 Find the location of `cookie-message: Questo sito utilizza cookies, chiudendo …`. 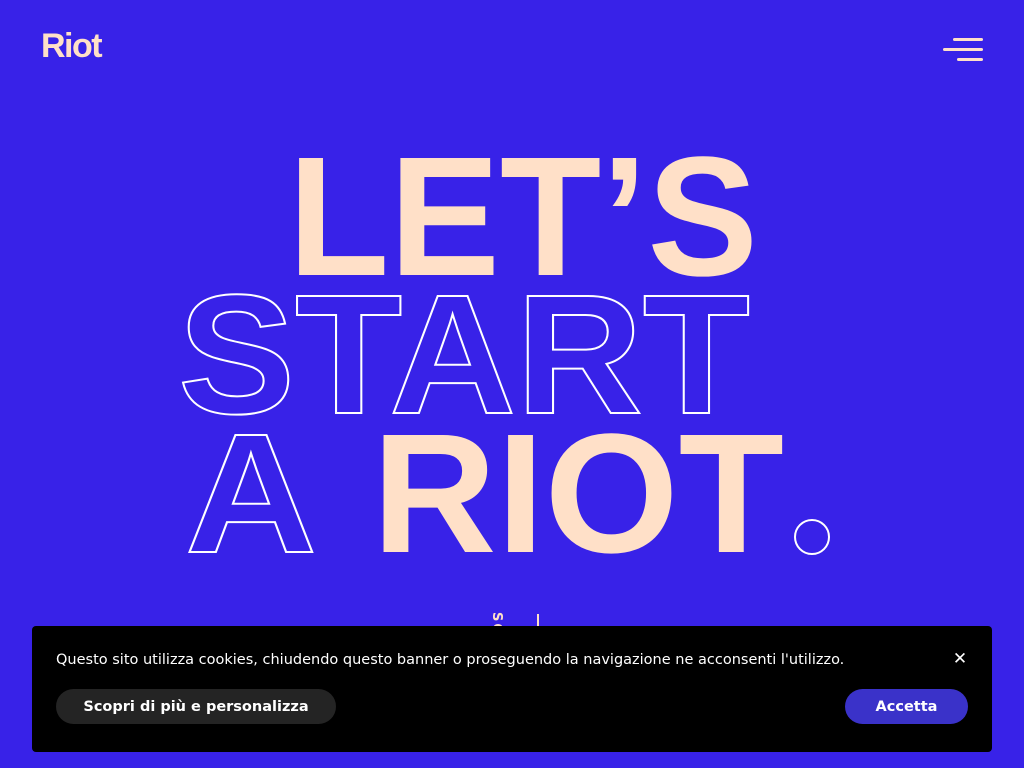

cookie-message: Questo sito utilizza cookies, chiudendo … is located at coordinates (450, 660).